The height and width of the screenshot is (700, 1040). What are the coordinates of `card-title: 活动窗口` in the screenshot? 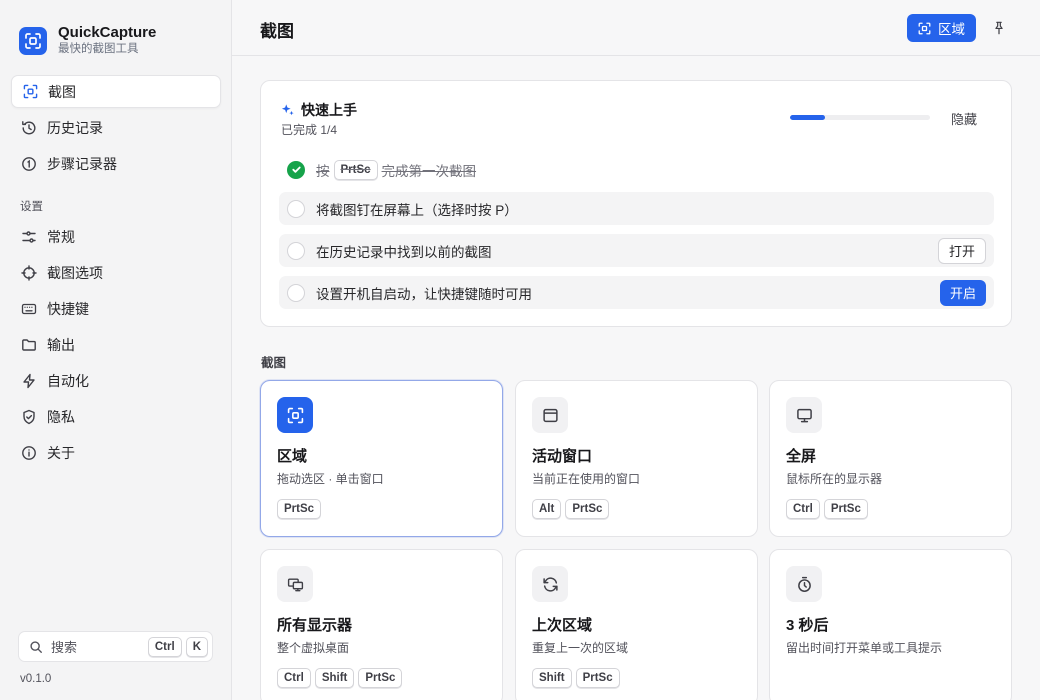 It's located at (562, 456).